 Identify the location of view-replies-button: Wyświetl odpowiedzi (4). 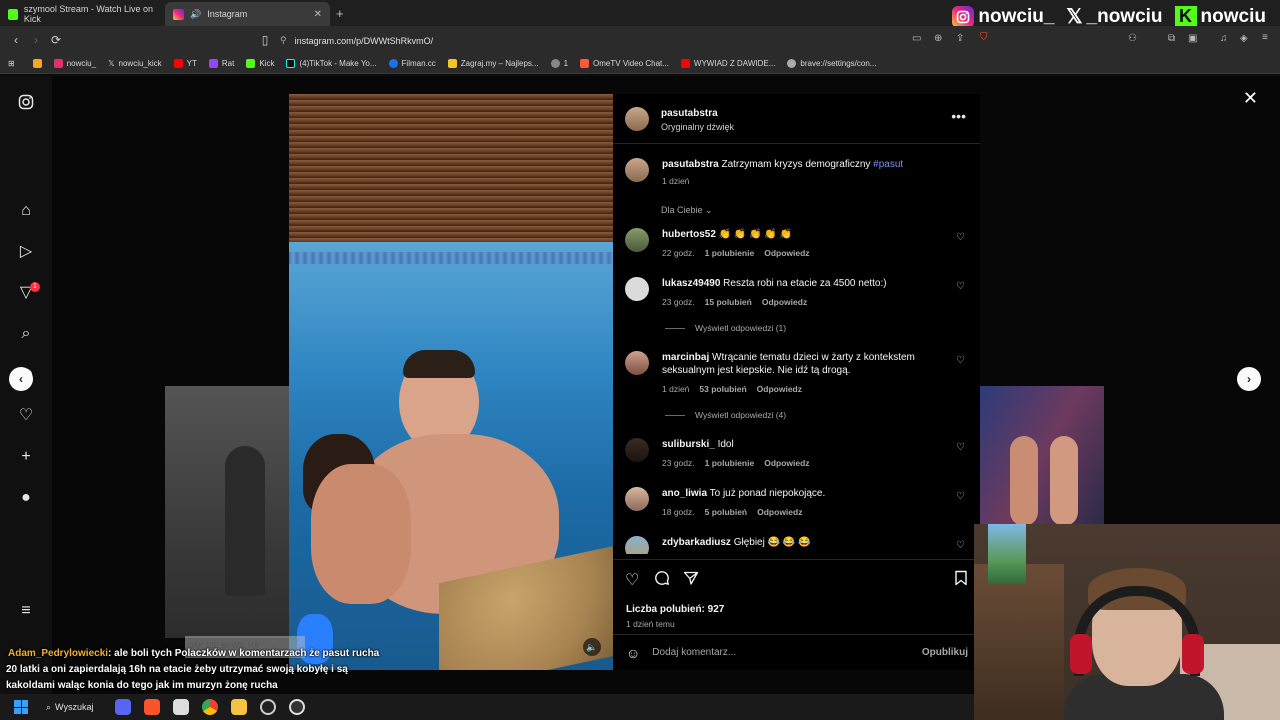
(725, 415).